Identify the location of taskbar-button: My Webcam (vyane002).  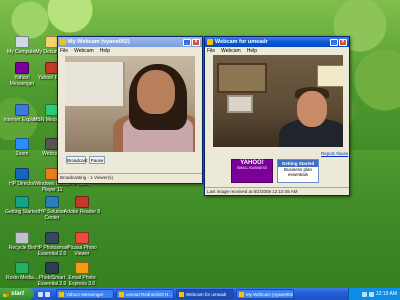
(265, 294).